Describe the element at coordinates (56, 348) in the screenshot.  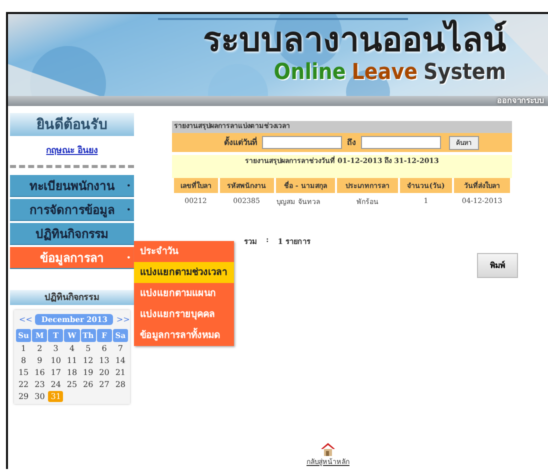
I see `calendar-day: 3` at that location.